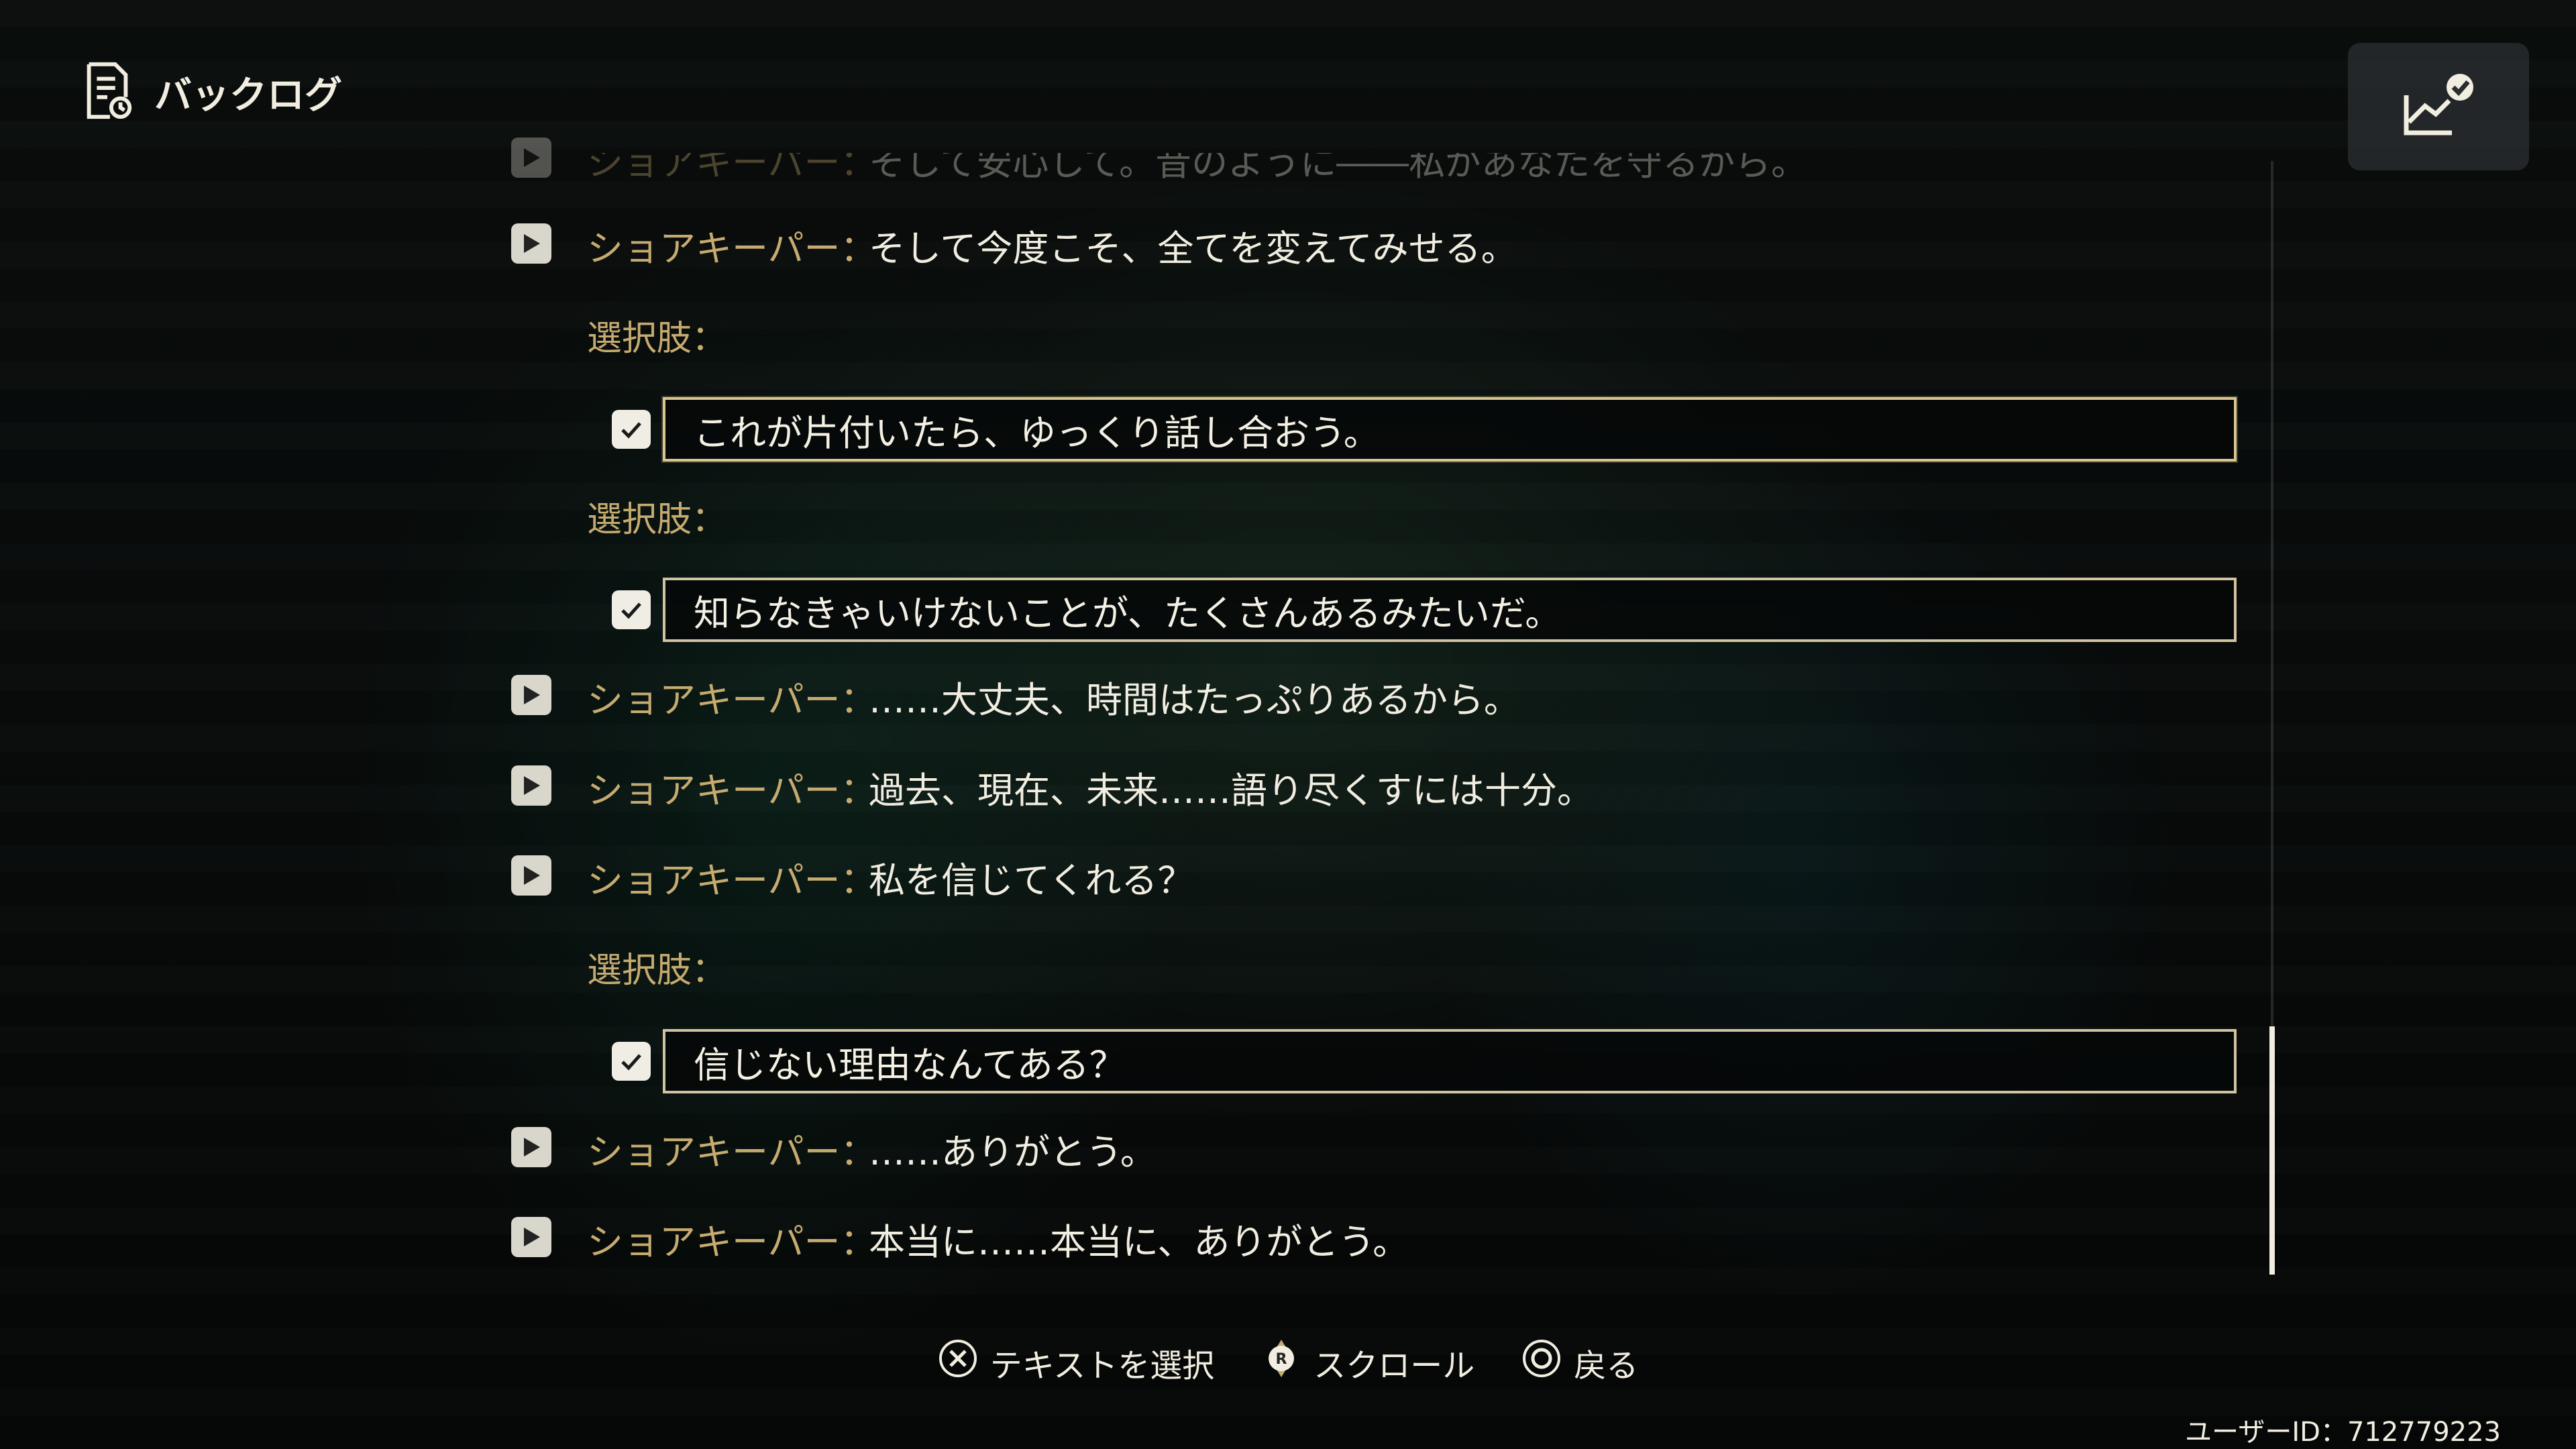 This screenshot has width=2576, height=1449. I want to click on cross-button-icon, so click(958, 1362).